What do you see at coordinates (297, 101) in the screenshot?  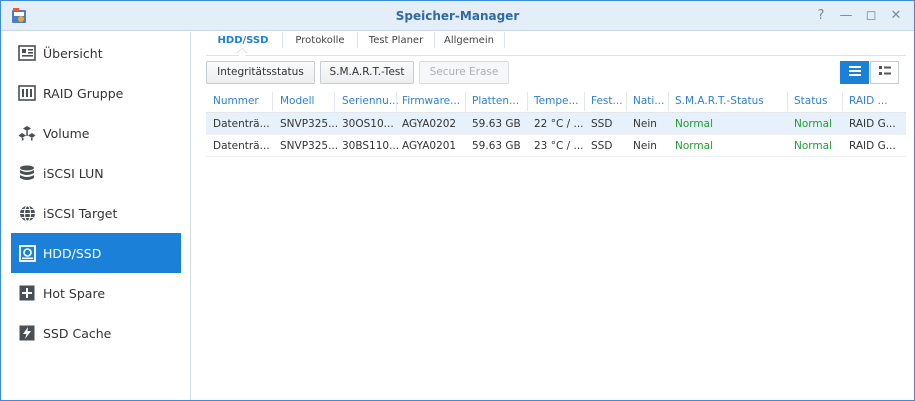 I see `column-header-model: Modell` at bounding box center [297, 101].